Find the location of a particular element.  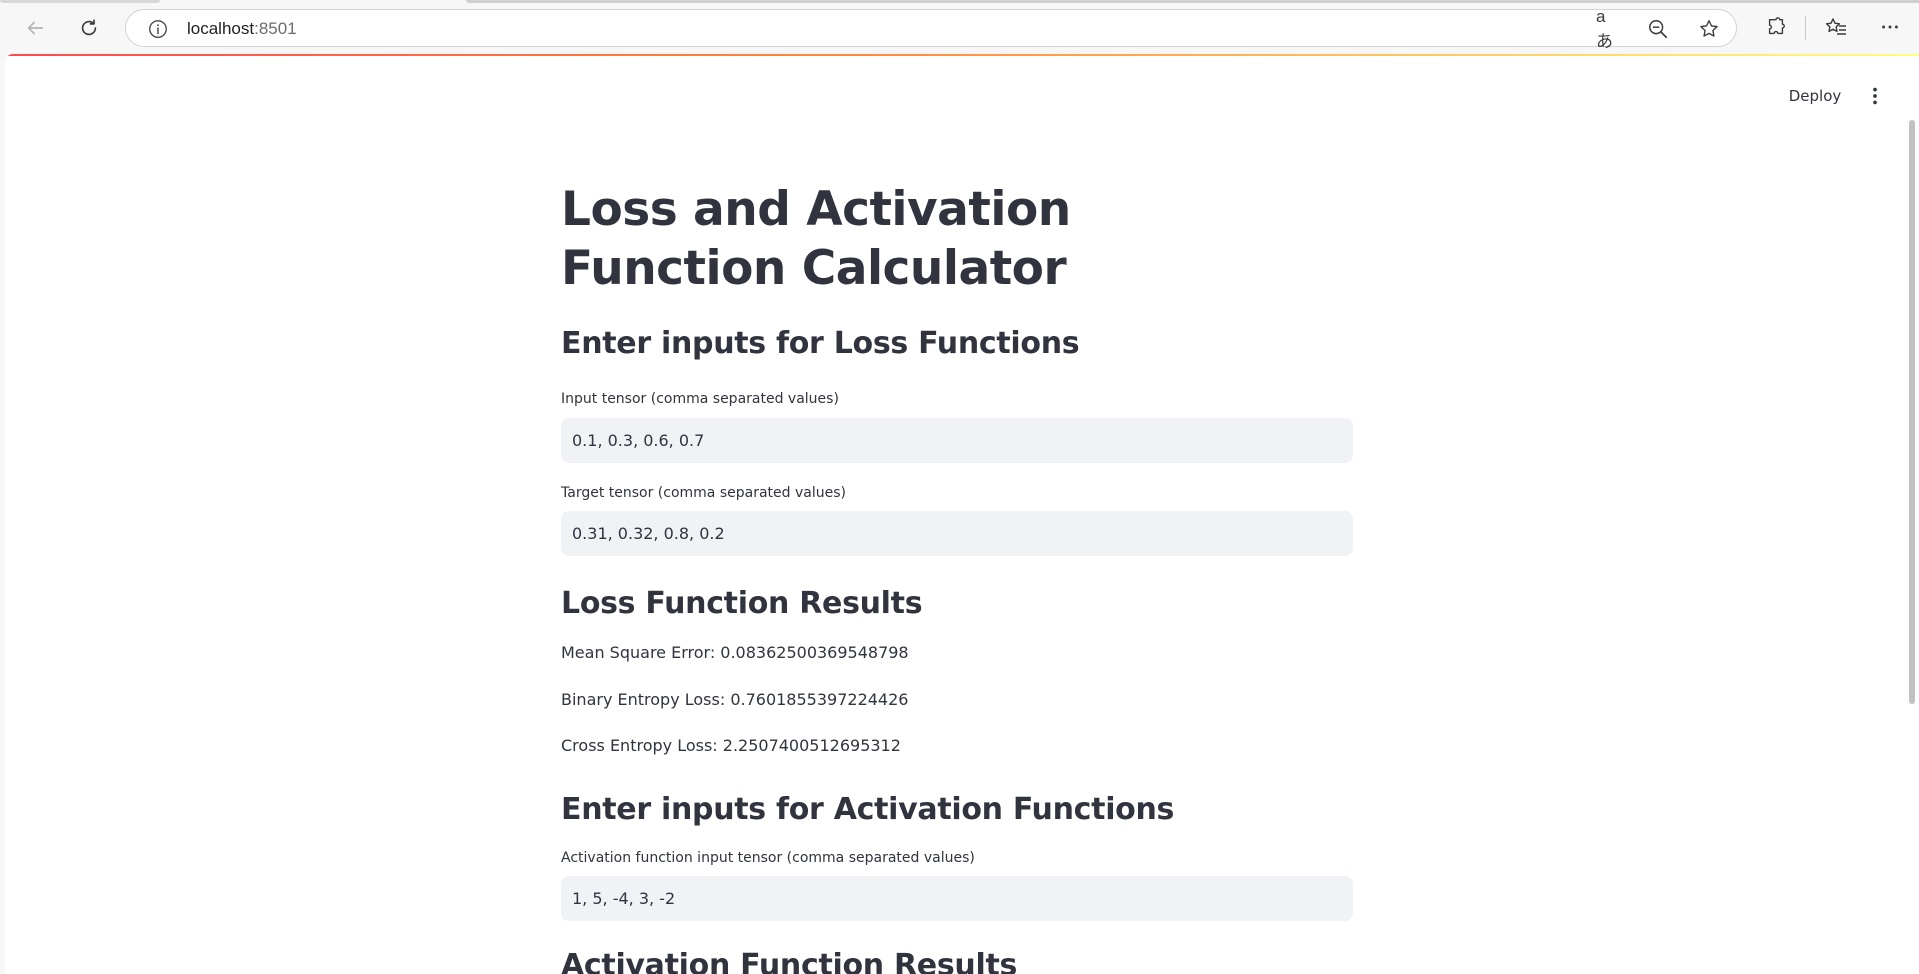

app-decoration-bar is located at coordinates (962, 55).